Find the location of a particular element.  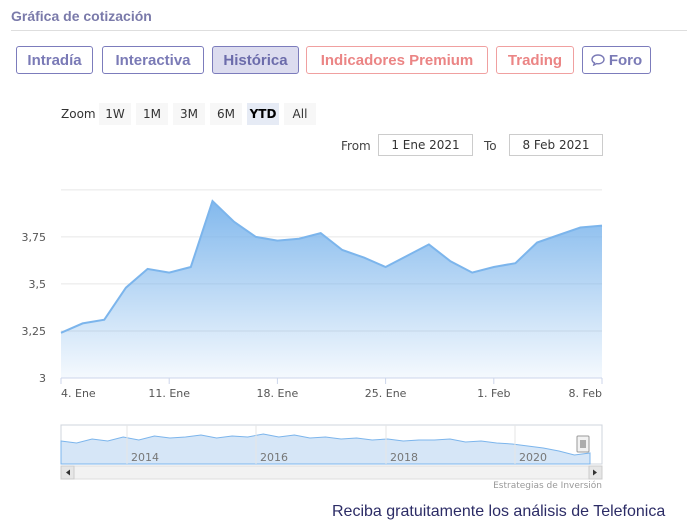

navigator-label: 2018 is located at coordinates (404, 457).